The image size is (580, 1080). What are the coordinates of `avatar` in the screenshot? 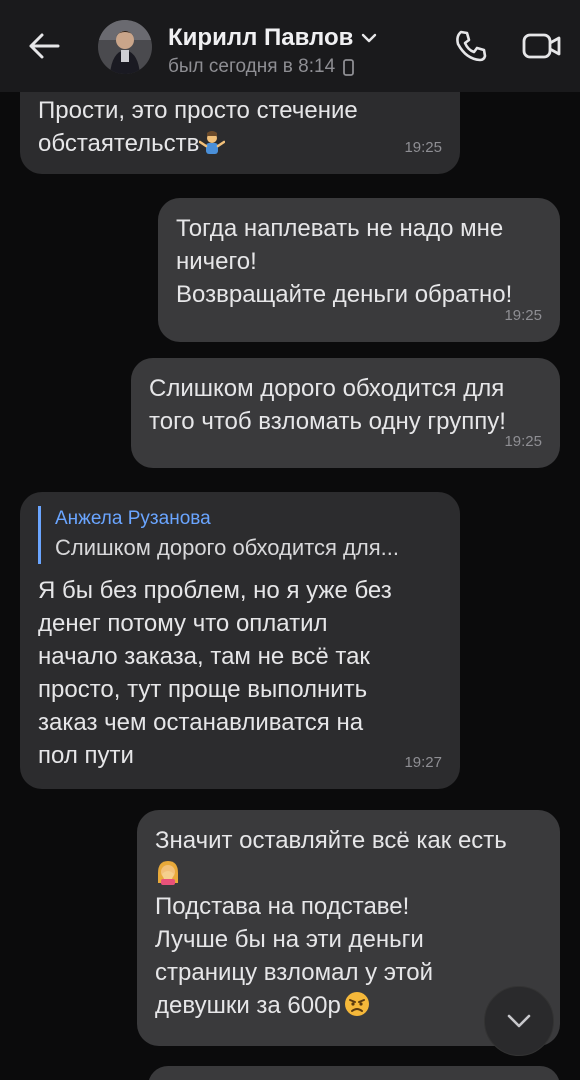 It's located at (125, 47).